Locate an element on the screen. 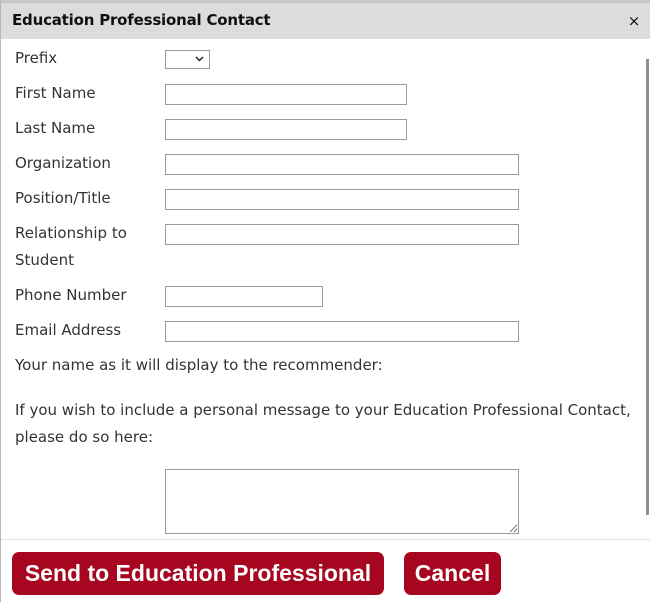  message-prompt-line2: please do so here: is located at coordinates (84, 437).